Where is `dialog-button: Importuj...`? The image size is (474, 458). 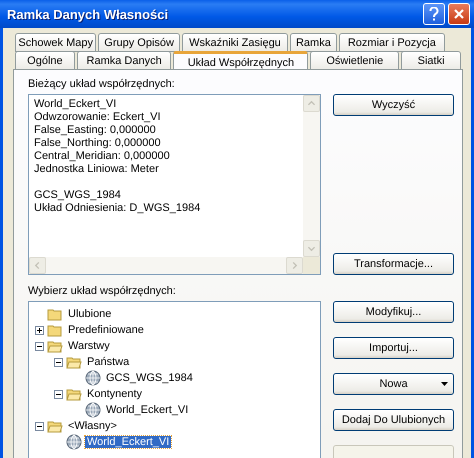
dialog-button: Importuj... is located at coordinates (393, 348).